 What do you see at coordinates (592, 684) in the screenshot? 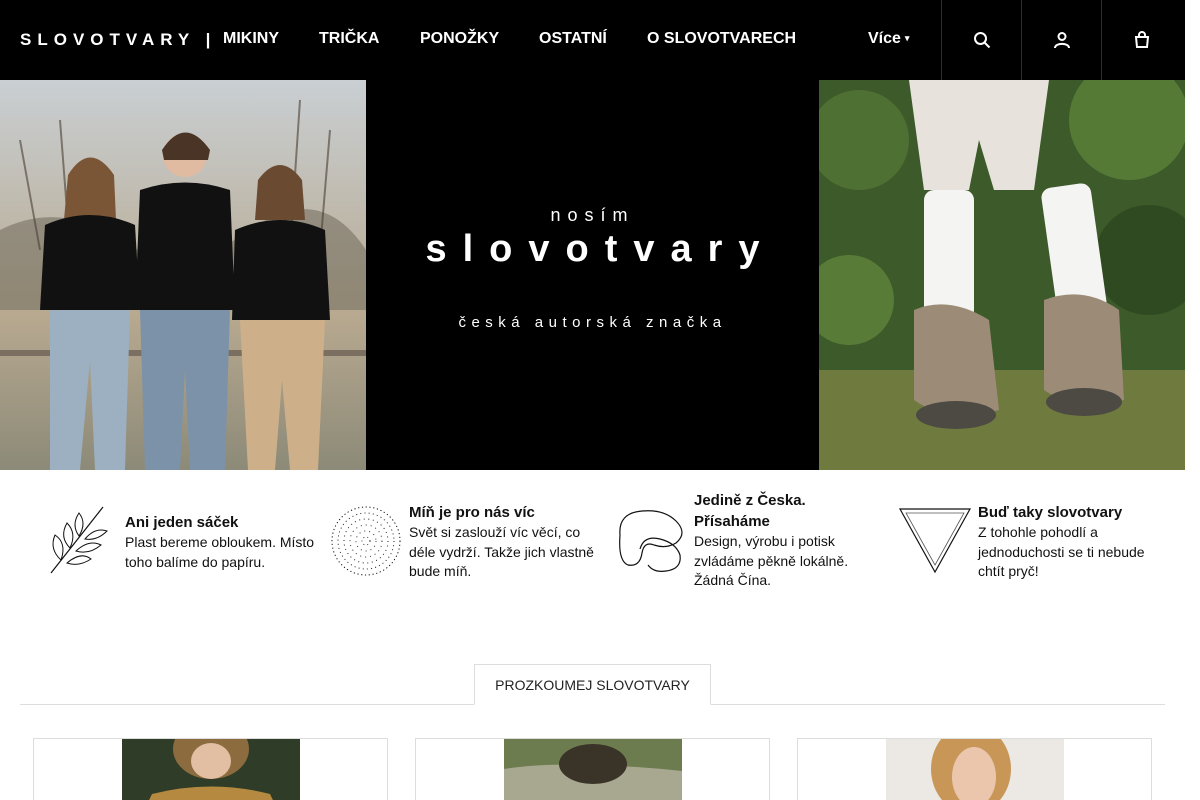
I see `explore-tab: PROZKOUMEJ SLOVOTVARY` at bounding box center [592, 684].